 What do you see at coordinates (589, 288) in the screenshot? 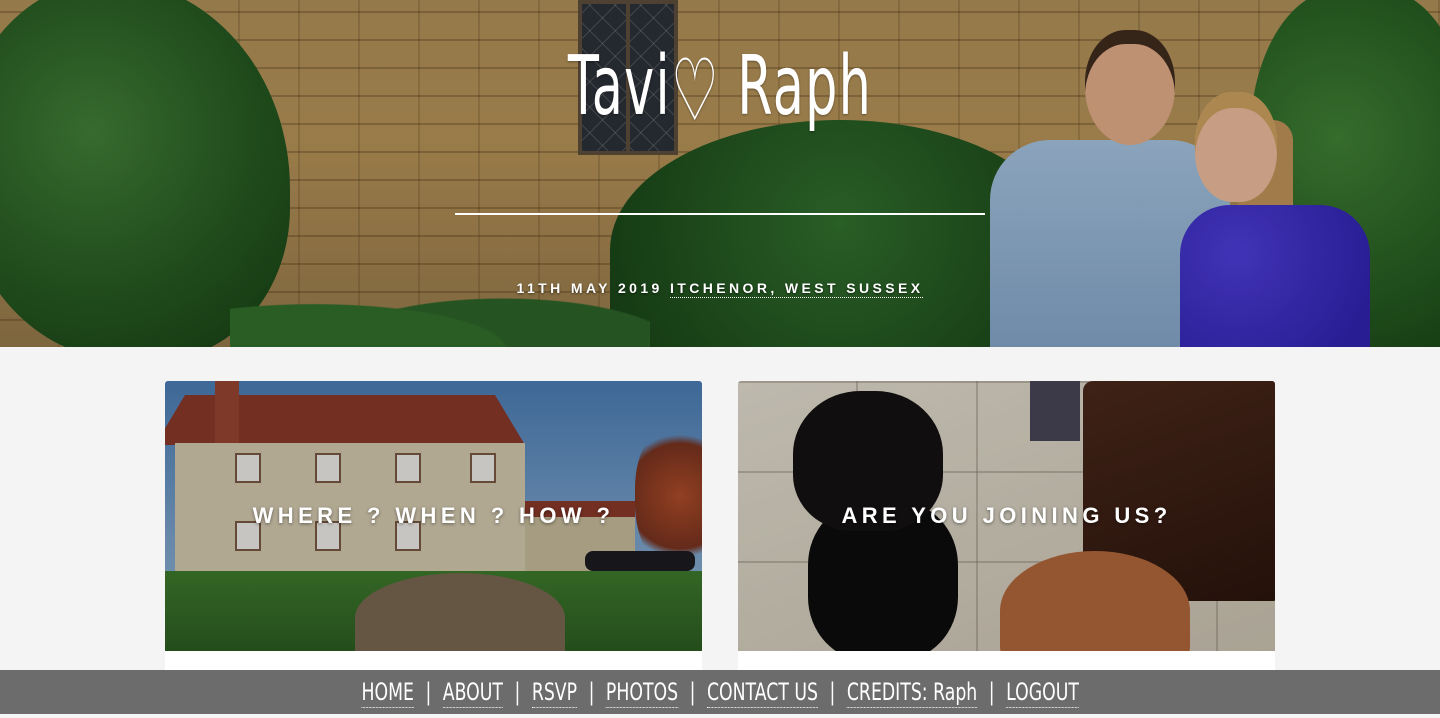
I see `event-date: 11TH MAY 2019` at bounding box center [589, 288].